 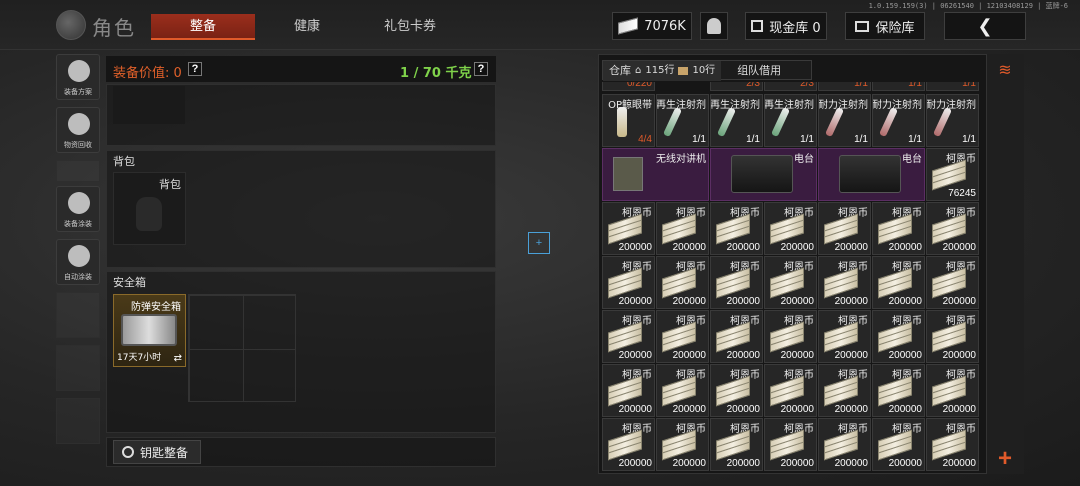 I want to click on warehouse-tab-label: 仓库, so click(x=620, y=70).